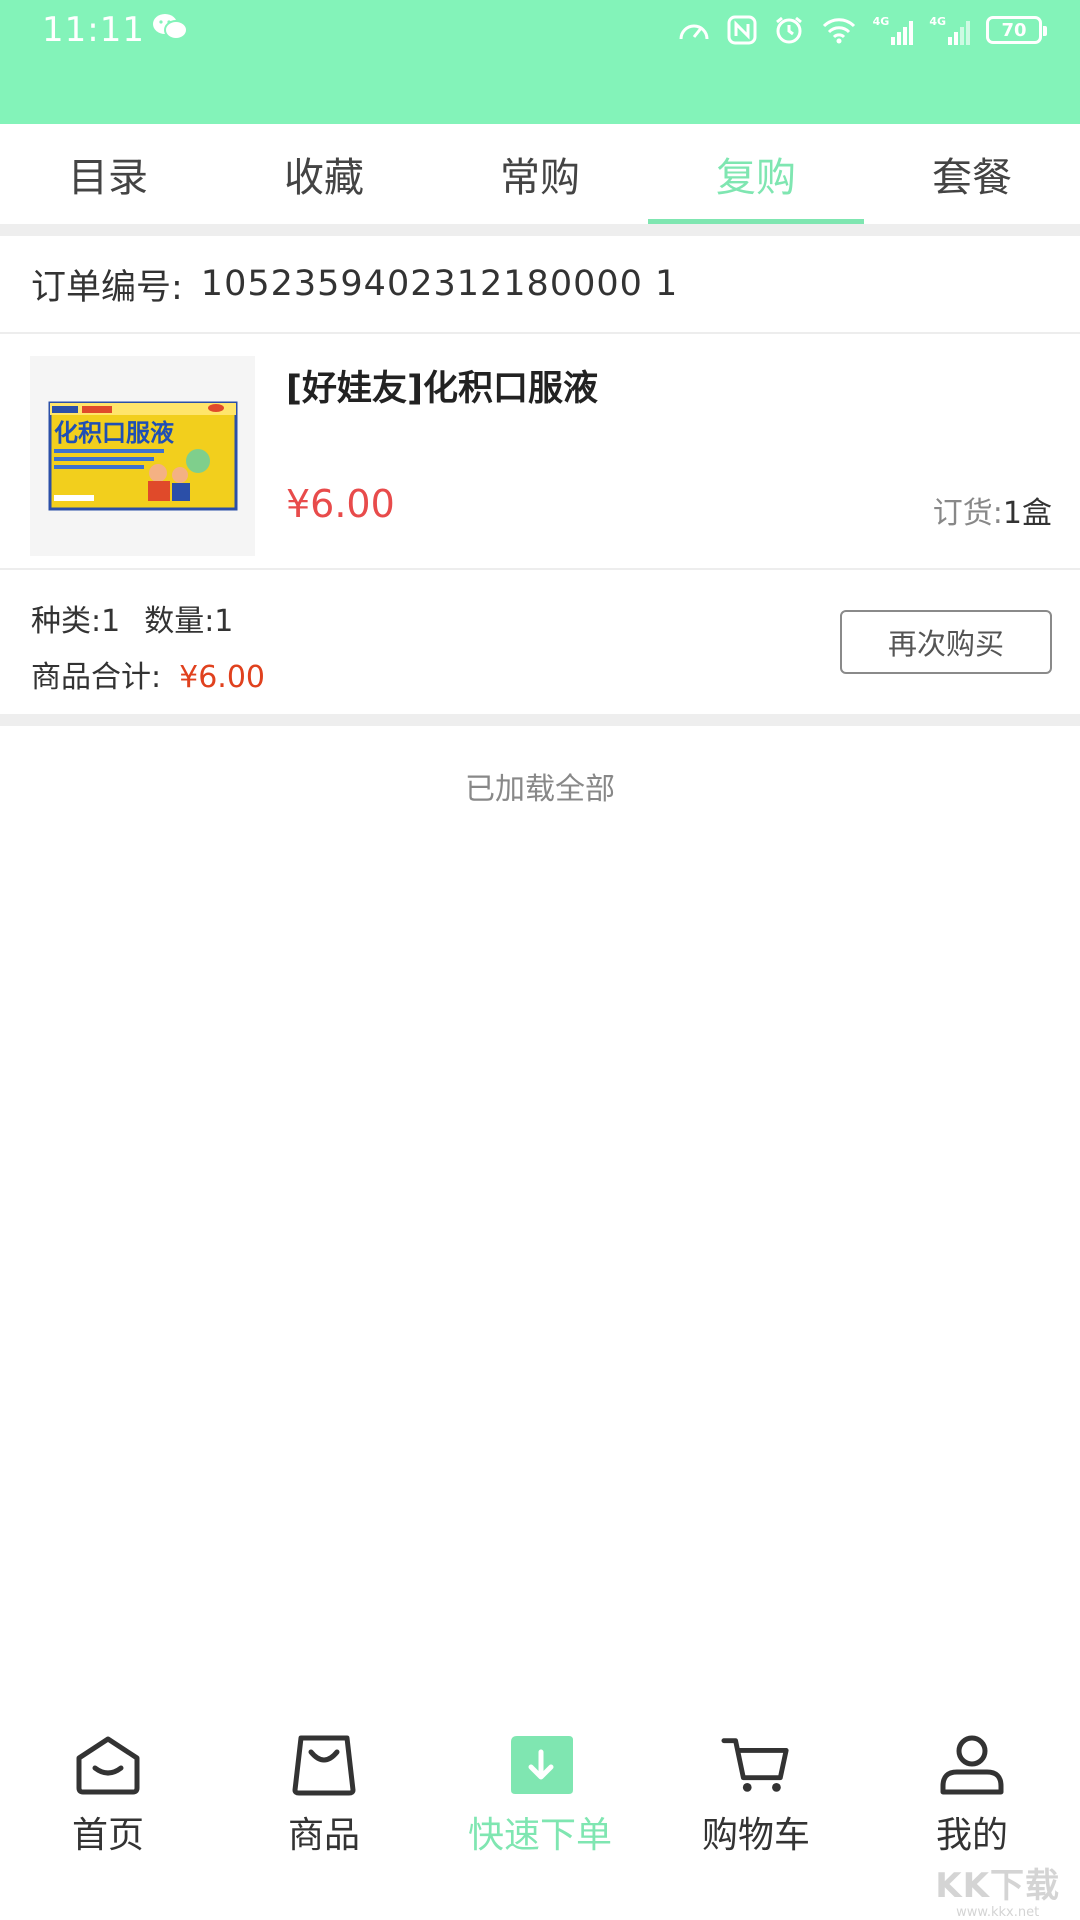  I want to click on order-summary: 种类:1 数量:1 商品合计: ¥6.00 再次购买, so click(540, 643).